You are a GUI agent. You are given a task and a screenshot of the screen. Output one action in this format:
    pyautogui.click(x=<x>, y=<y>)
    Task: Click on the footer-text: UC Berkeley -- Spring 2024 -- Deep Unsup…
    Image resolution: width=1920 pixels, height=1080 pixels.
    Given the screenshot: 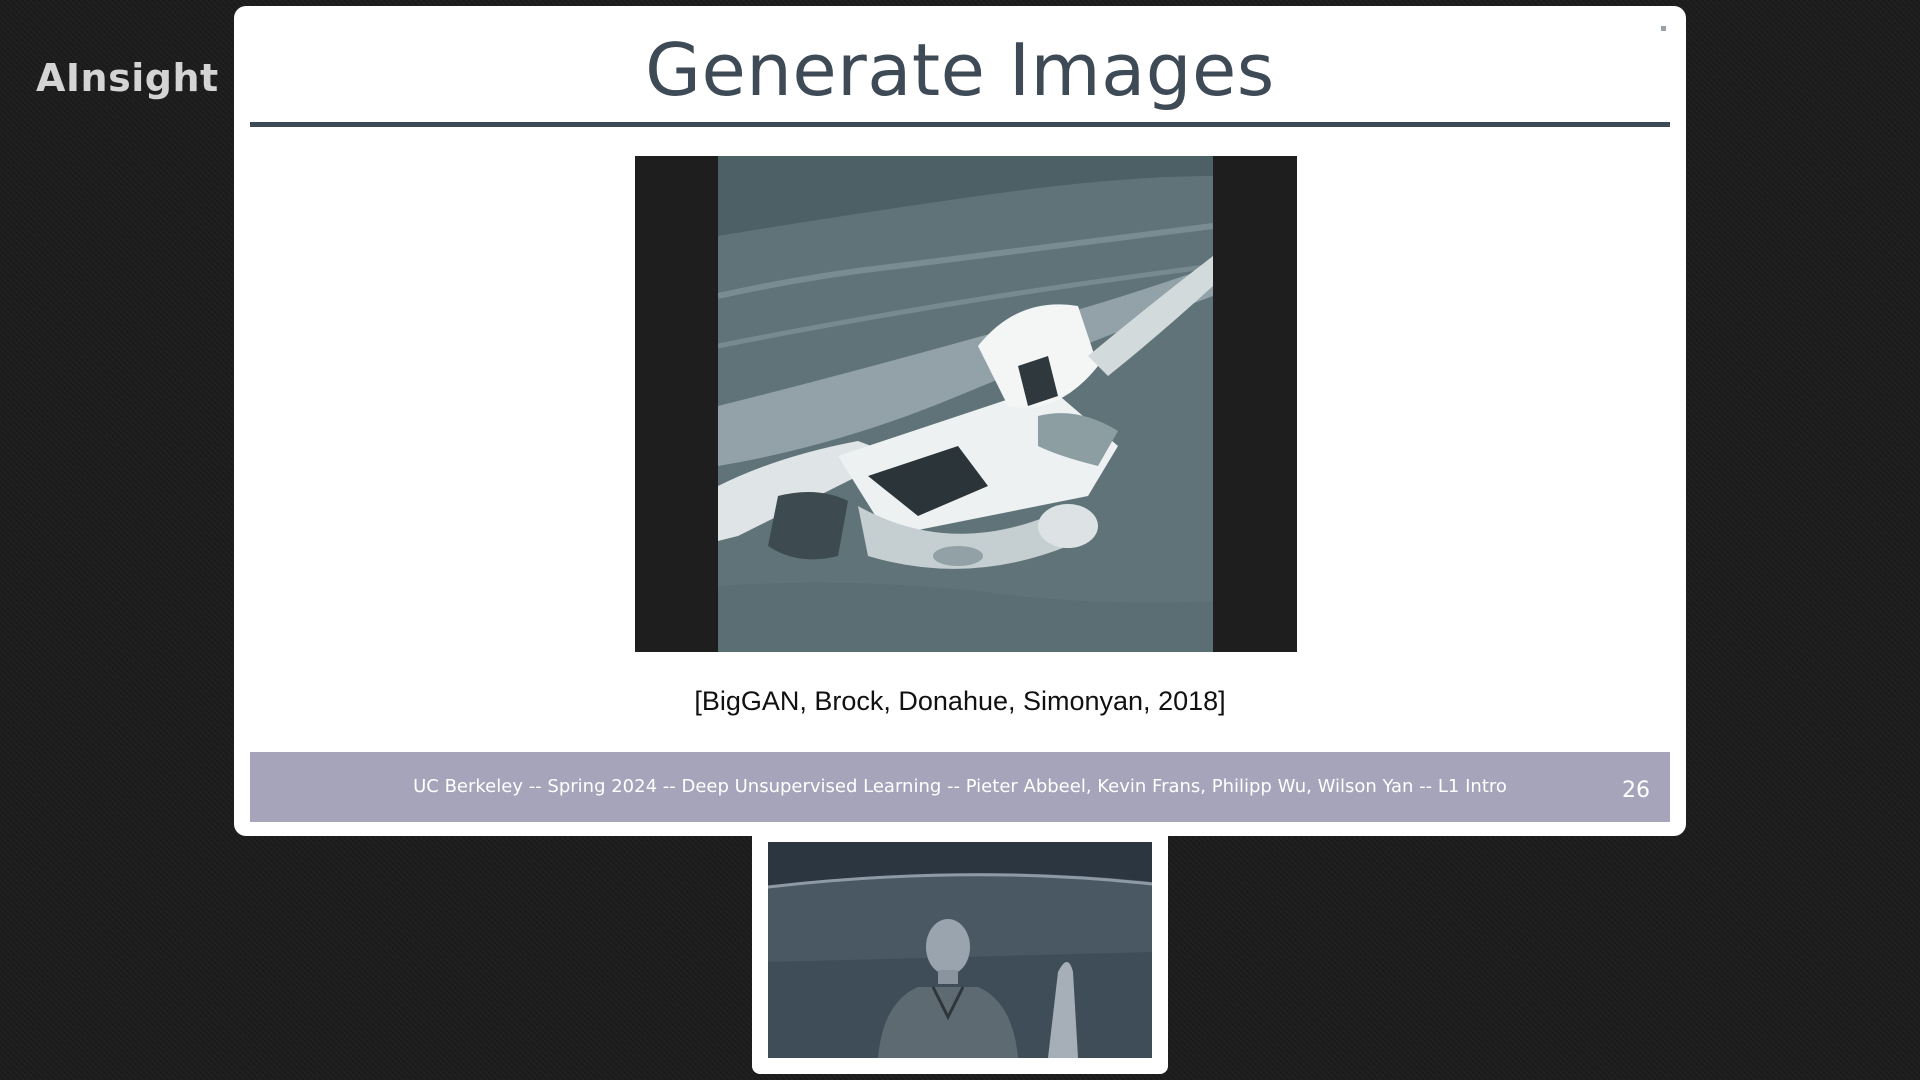 What is the action you would take?
    pyautogui.click(x=960, y=786)
    